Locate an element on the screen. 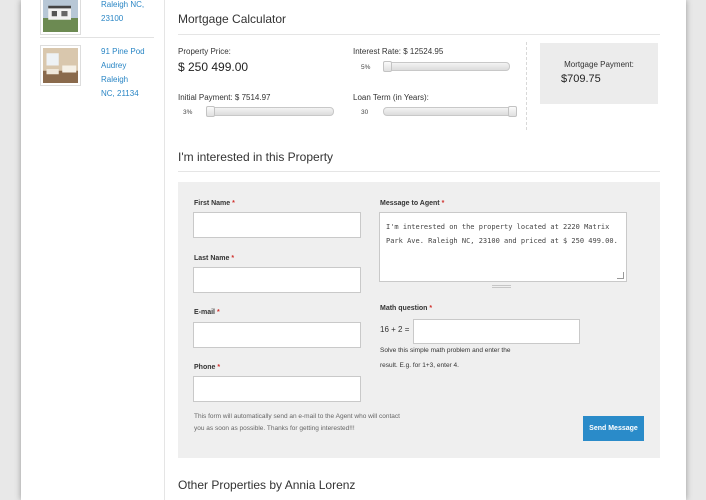 This screenshot has width=706, height=500. loan-term-slider is located at coordinates (450, 111).